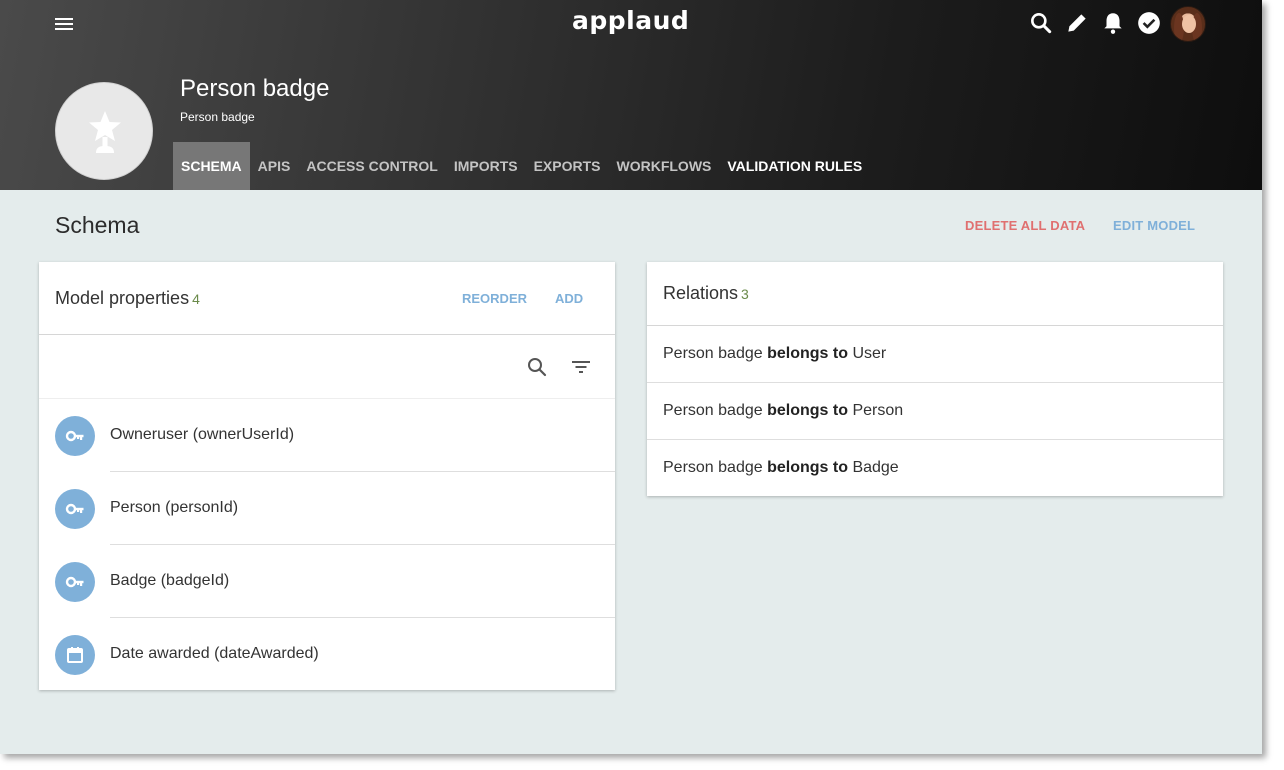  Describe the element at coordinates (327, 367) in the screenshot. I see `properties-toolbar` at that location.